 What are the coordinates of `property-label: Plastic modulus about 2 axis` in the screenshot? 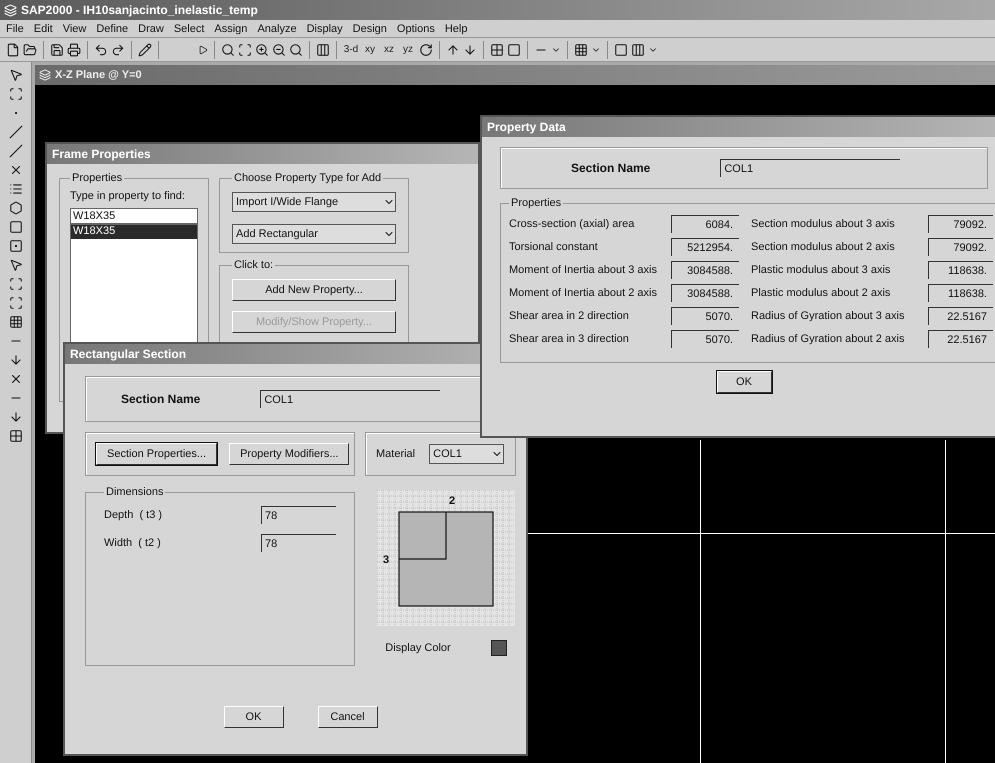 It's located at (821, 293).